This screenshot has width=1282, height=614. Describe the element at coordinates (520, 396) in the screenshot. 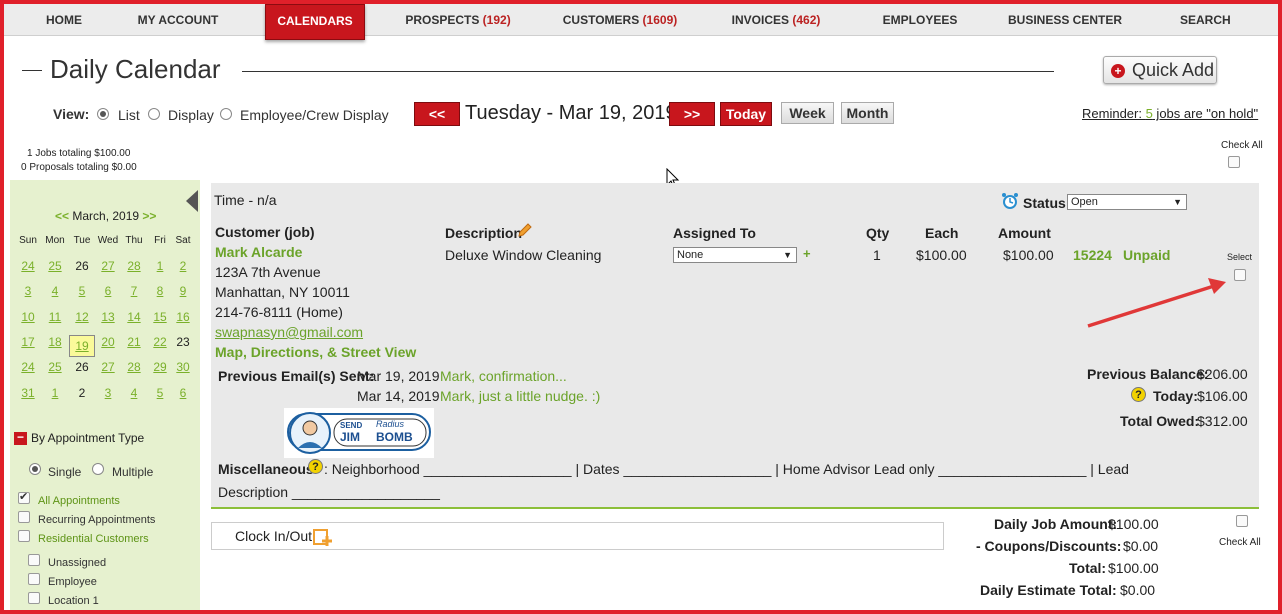

I see `email-subject-2-link: Mark, just a little nudge. :)` at that location.